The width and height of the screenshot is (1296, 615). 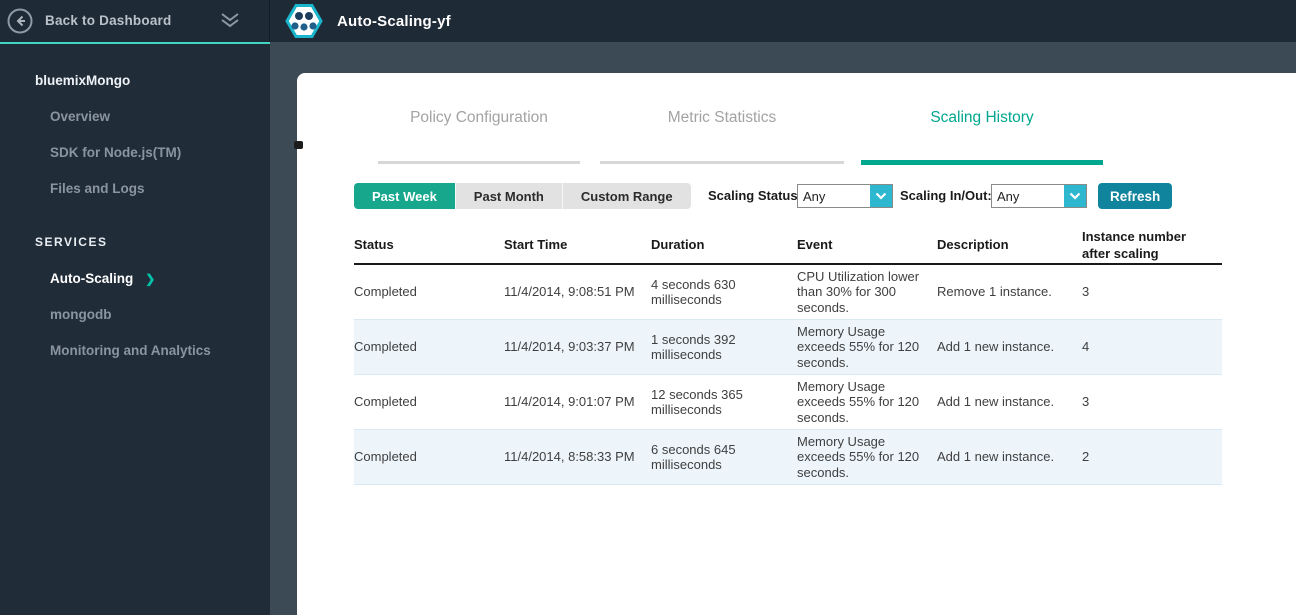 I want to click on scaling-status-label: Scaling Status:, so click(x=755, y=195).